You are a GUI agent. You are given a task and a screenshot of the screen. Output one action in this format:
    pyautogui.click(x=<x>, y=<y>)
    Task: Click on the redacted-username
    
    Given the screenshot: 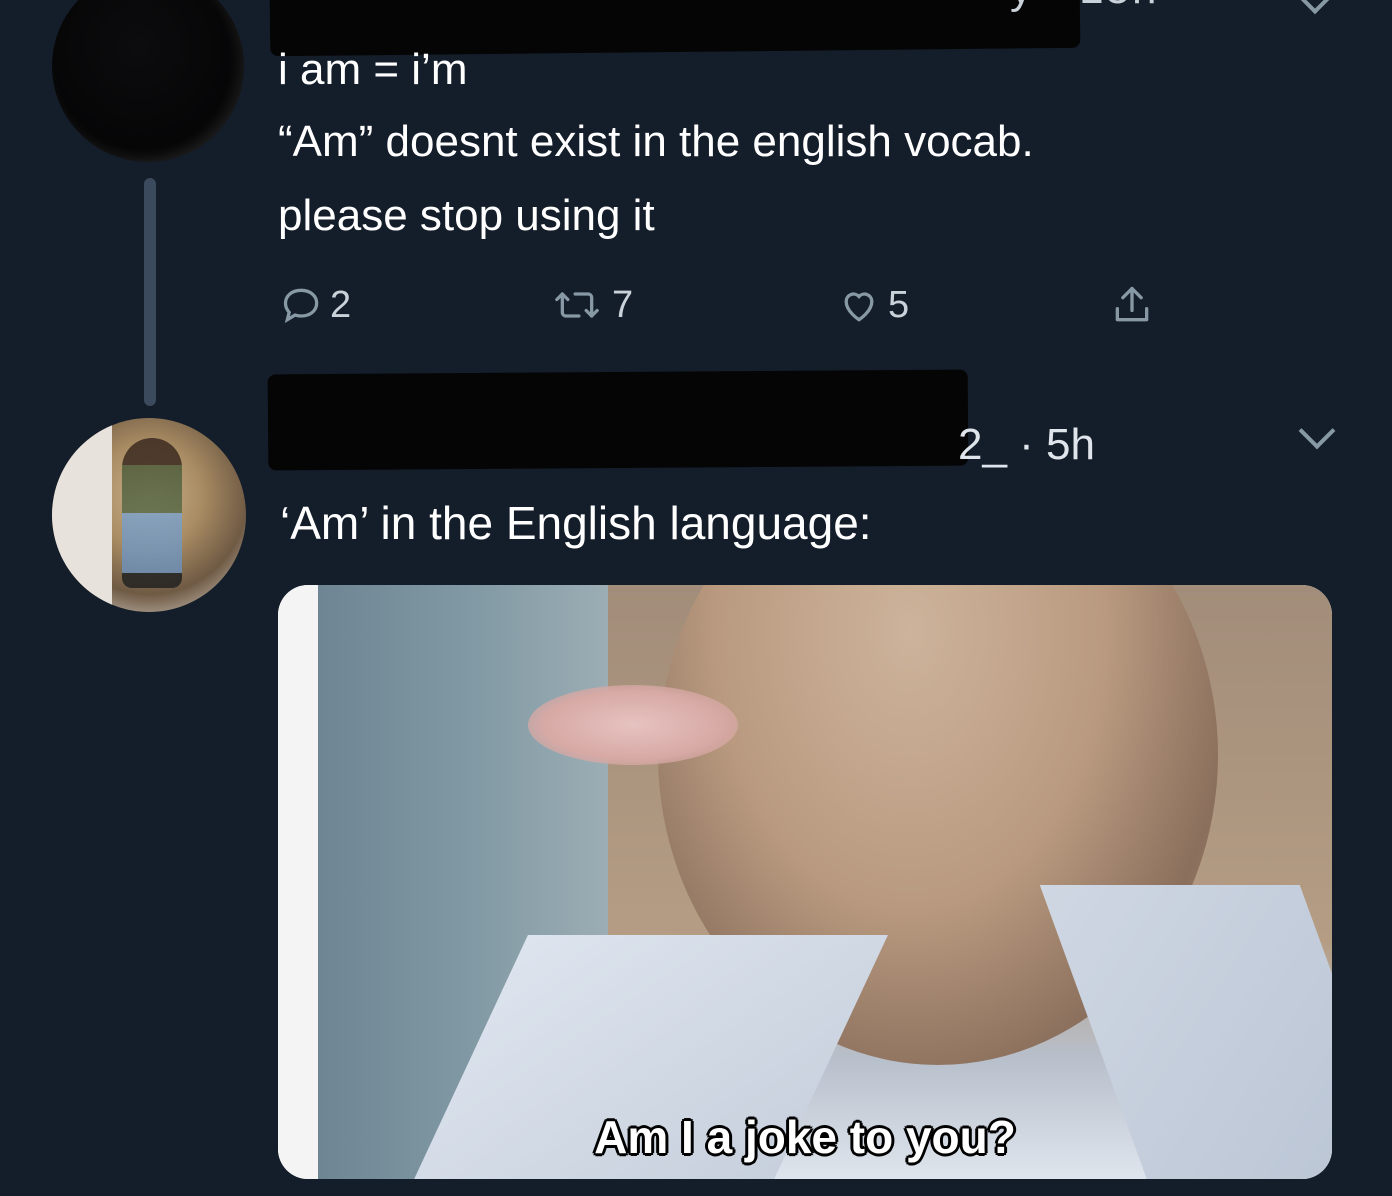 What is the action you would take?
    pyautogui.click(x=618, y=420)
    